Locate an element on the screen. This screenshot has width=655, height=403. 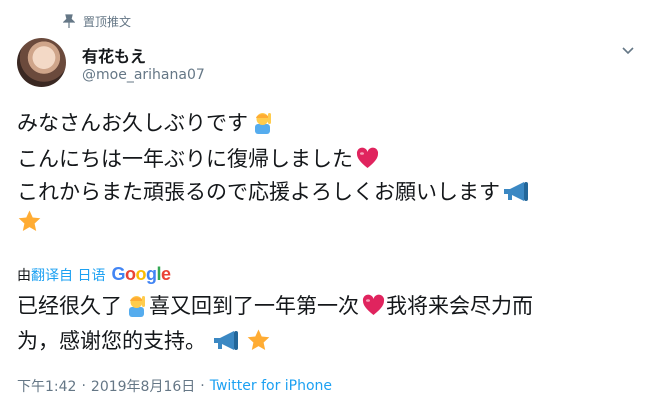
tweet-text-line-2: こんにちは一年ぶりに復帰しました is located at coordinates (198, 158).